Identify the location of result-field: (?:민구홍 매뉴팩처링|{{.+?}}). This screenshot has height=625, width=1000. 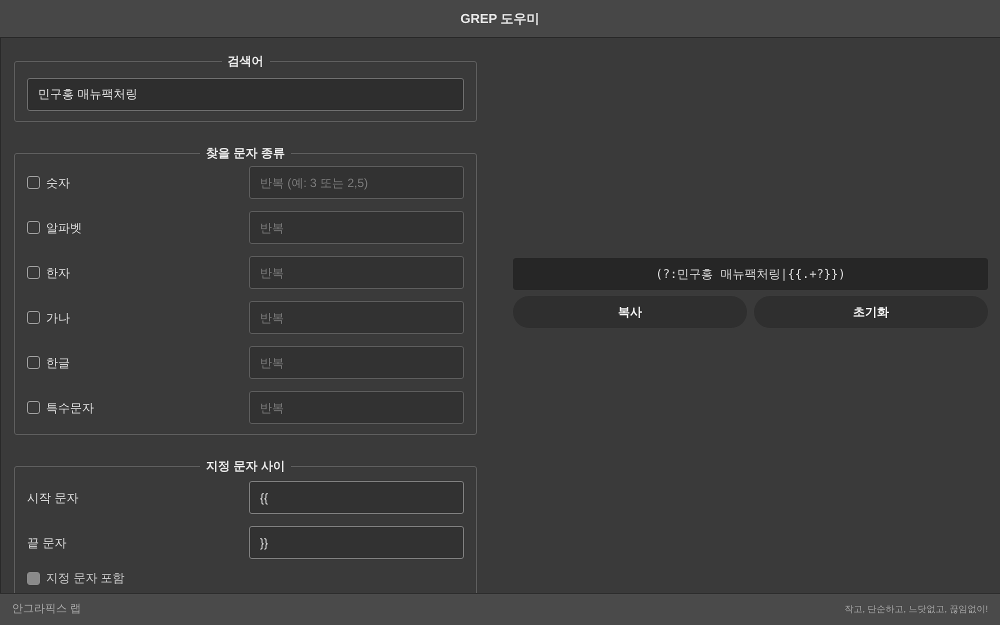
(750, 274).